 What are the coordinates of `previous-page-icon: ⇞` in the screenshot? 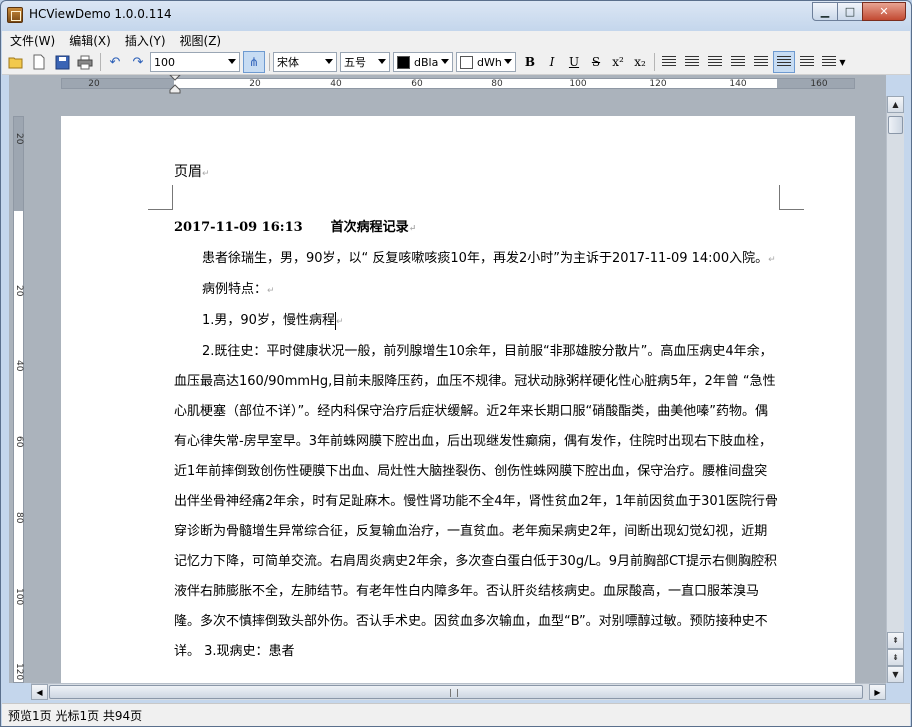 It's located at (895, 640).